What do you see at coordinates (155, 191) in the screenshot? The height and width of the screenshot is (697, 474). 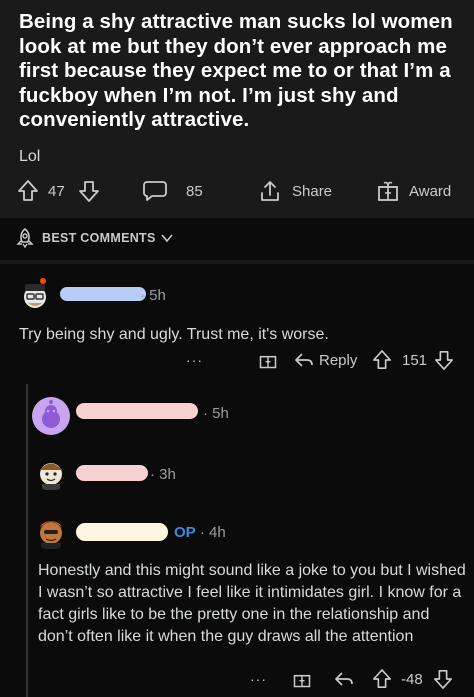 I see `comment-bubble-icon` at bounding box center [155, 191].